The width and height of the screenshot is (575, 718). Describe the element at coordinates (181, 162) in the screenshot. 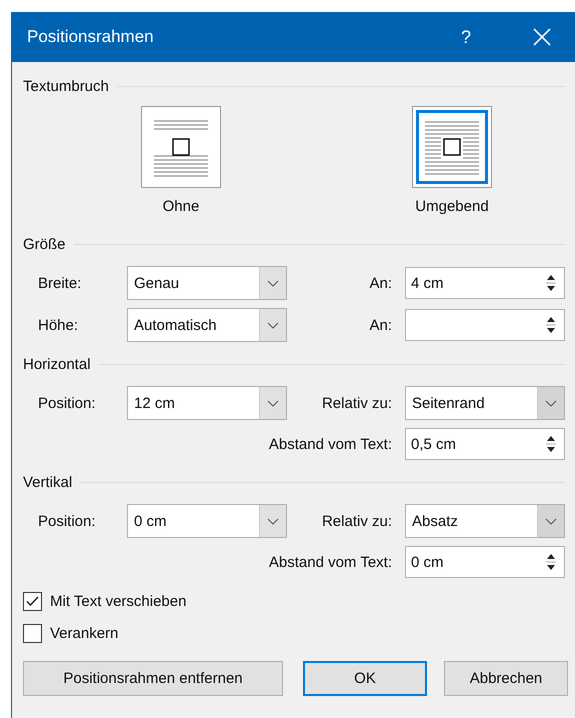

I see `wrap-option: Ohne` at that location.